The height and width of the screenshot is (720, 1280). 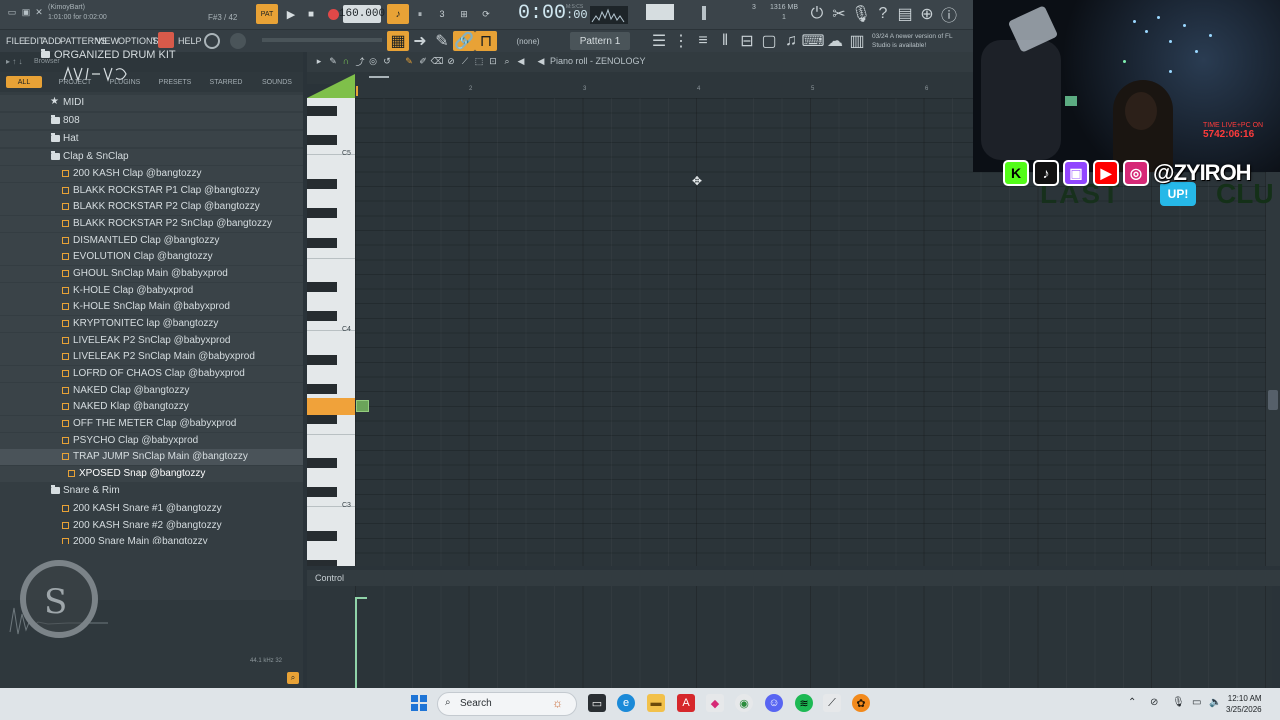 What do you see at coordinates (387, 61) in the screenshot?
I see `loop-icon: ↺` at bounding box center [387, 61].